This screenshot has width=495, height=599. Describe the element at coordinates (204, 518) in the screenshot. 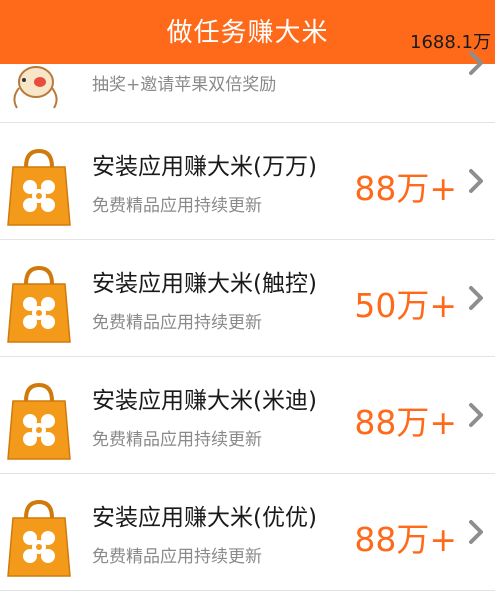

I see `task-title: 安装应用赚大米(优优)` at that location.